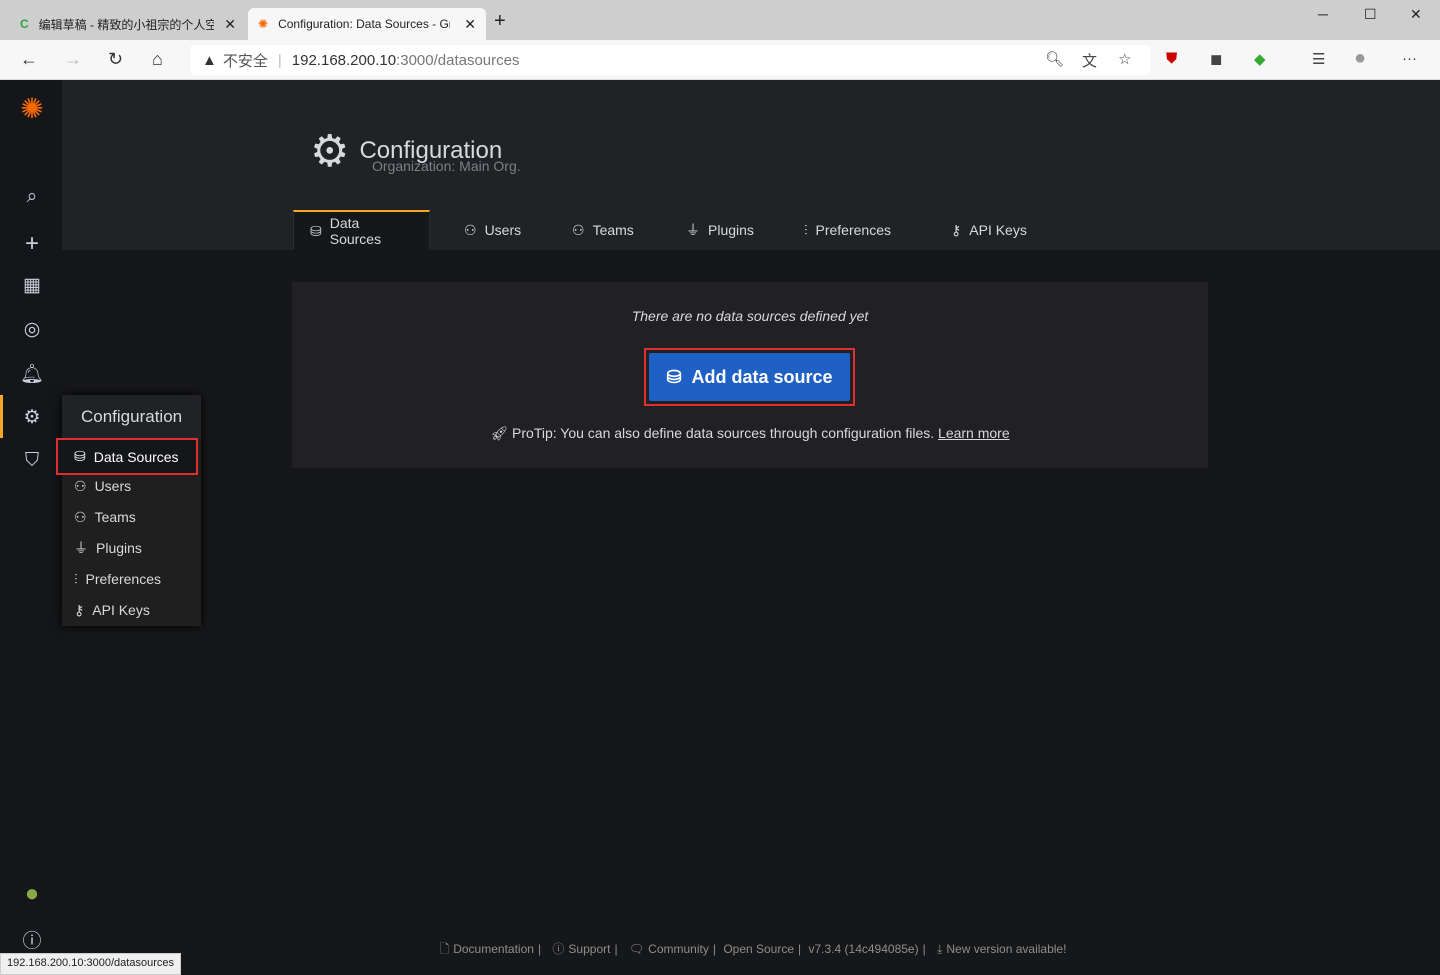 This screenshot has height=975, width=1440. I want to click on explore-icon: ◎, so click(32, 329).